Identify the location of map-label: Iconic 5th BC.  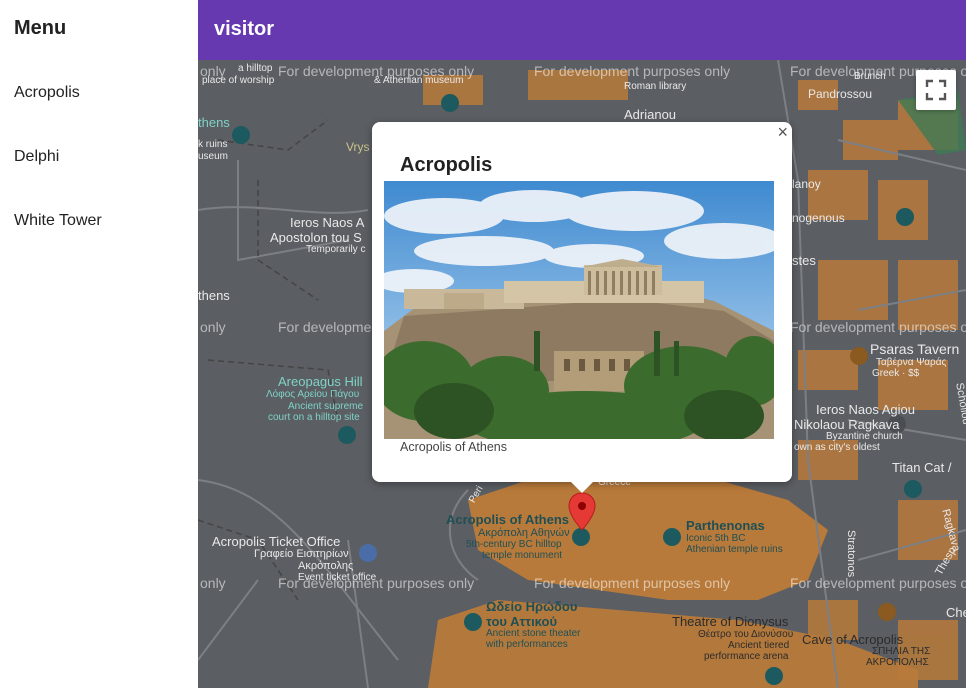
(716, 538).